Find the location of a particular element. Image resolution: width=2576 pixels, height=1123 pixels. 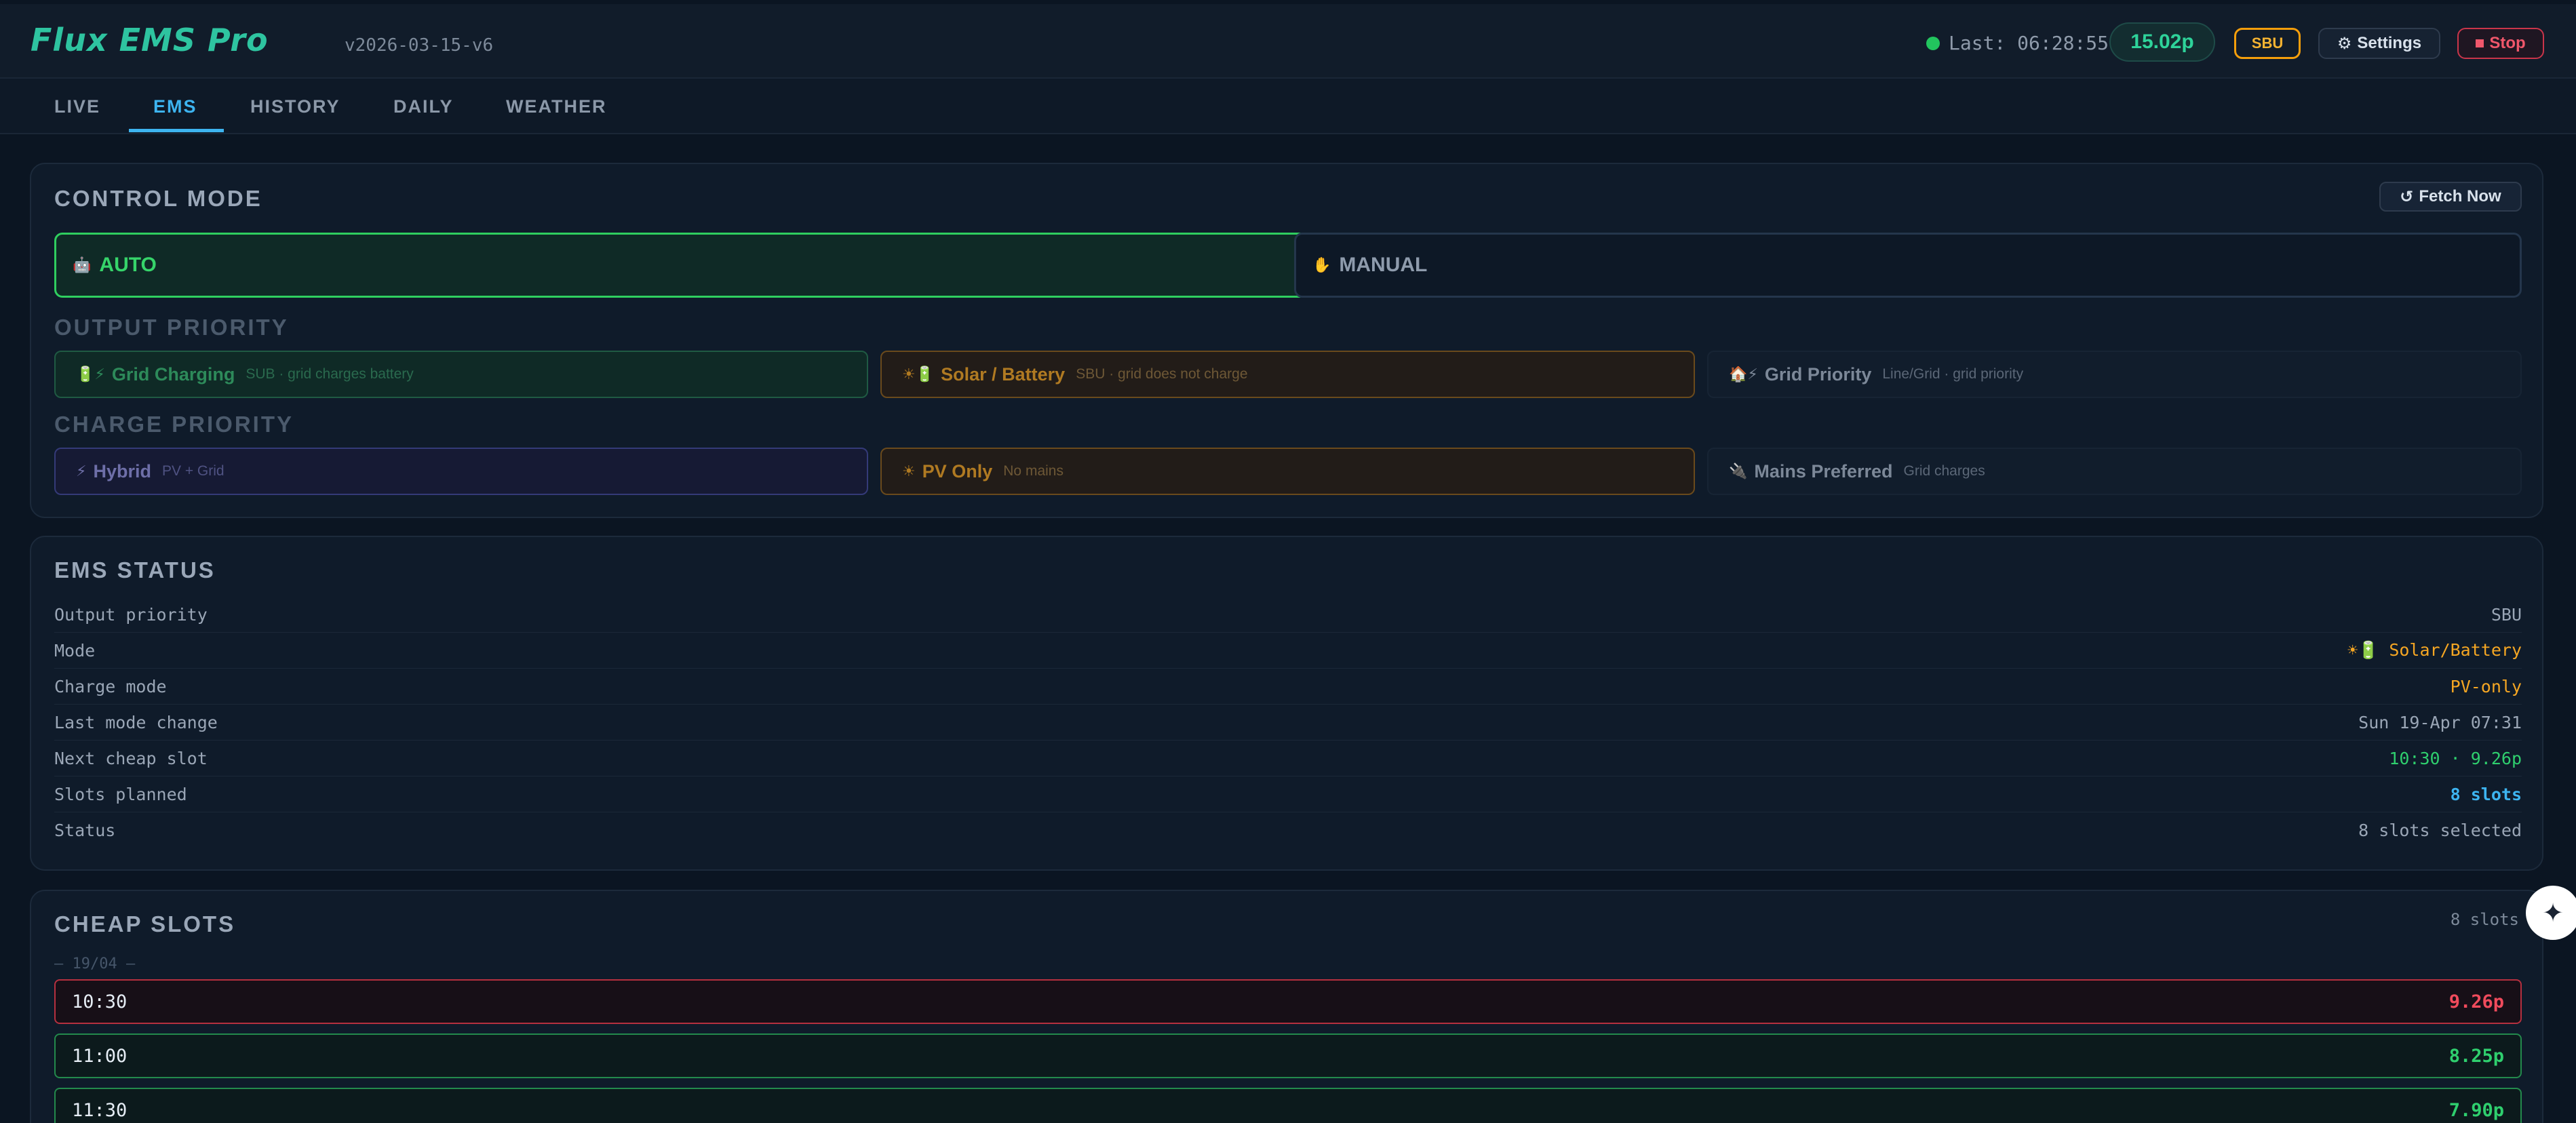

grid-priority-label: Grid Priority is located at coordinates (1818, 374).